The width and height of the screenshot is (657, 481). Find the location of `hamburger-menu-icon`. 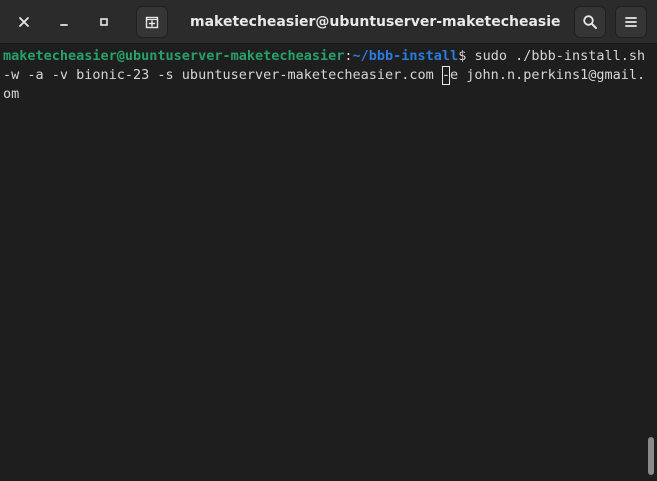

hamburger-menu-icon is located at coordinates (631, 22).